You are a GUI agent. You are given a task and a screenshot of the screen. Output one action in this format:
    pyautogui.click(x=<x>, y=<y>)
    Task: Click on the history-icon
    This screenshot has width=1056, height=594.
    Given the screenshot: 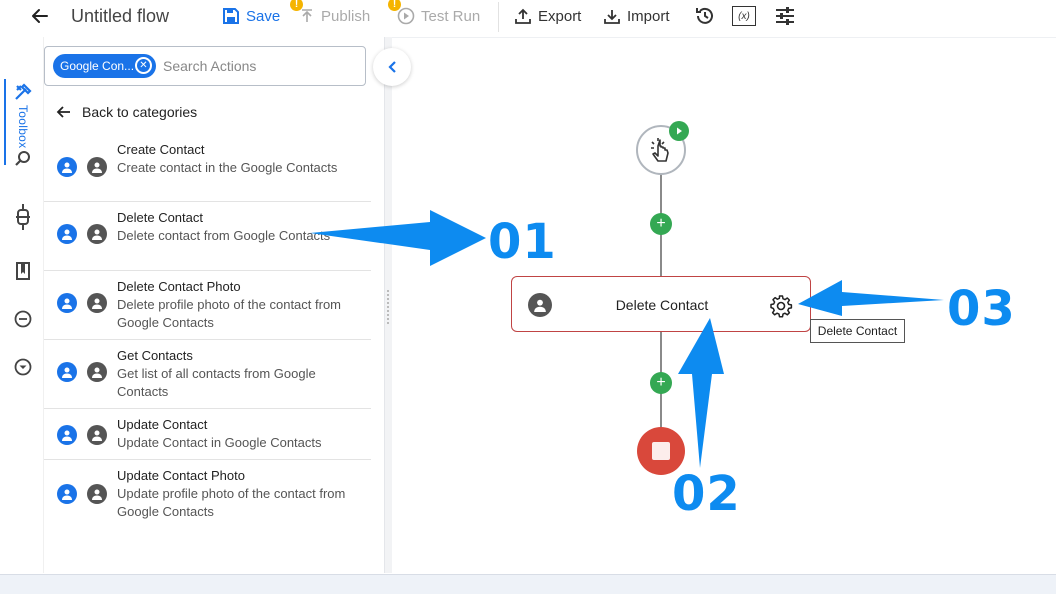 What is the action you would take?
    pyautogui.click(x=704, y=15)
    